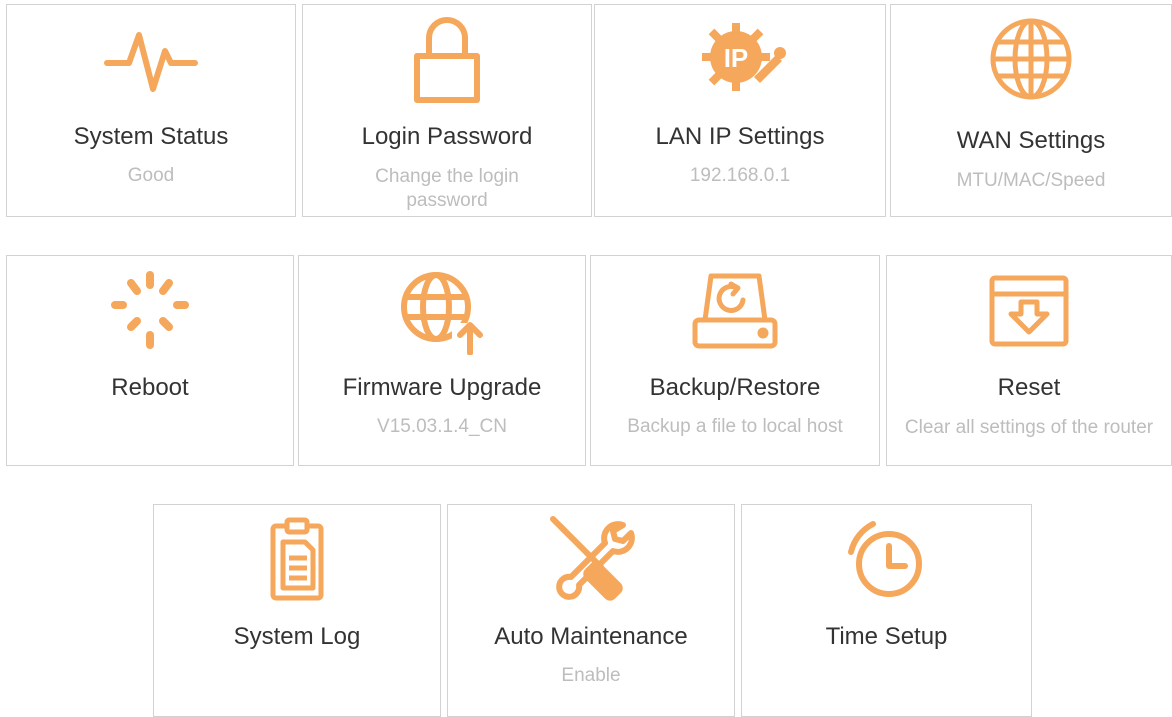  I want to click on tile-title: Firmware Upgrade, so click(442, 387).